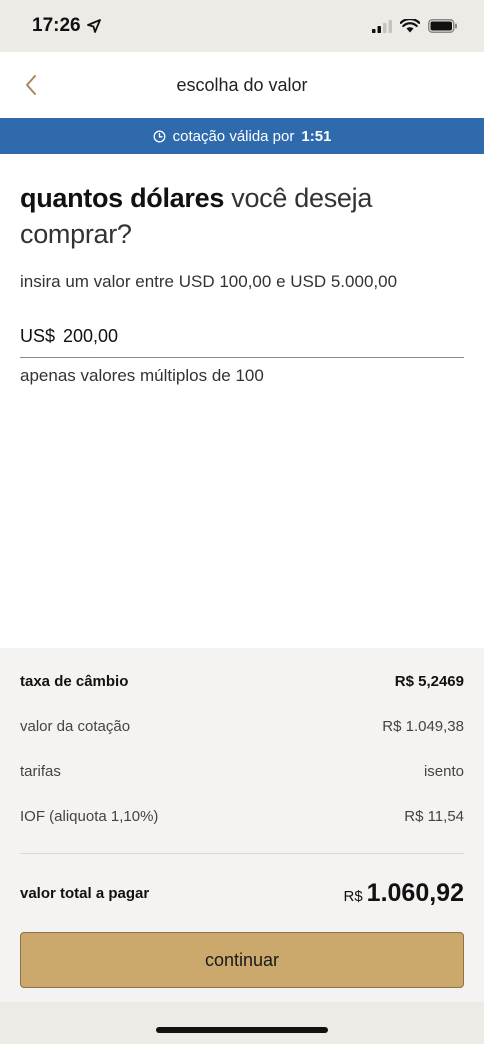  I want to click on chevron-left-icon, so click(31, 85).